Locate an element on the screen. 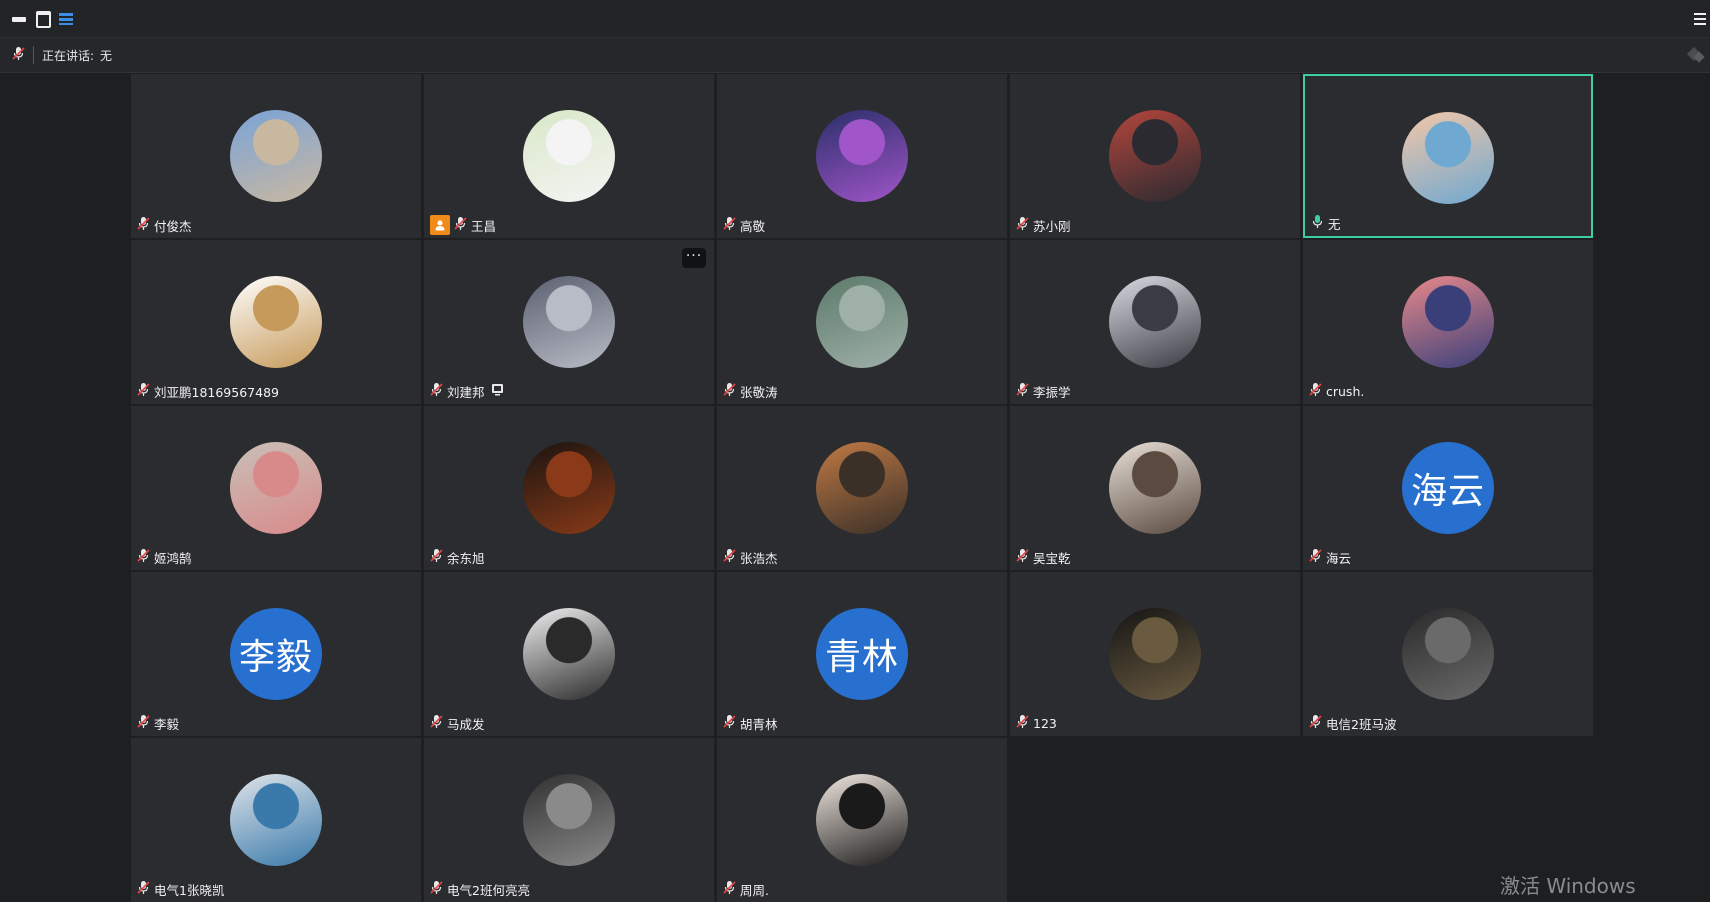 The image size is (1710, 902). participant-tile: 电气1张晓凯 is located at coordinates (276, 820).